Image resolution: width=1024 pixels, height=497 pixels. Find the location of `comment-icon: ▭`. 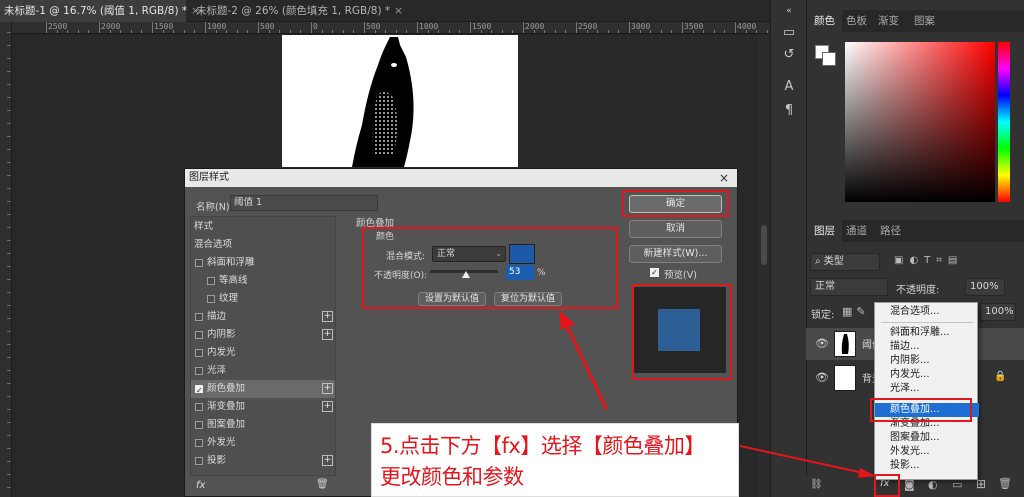

comment-icon: ▭ is located at coordinates (789, 33).